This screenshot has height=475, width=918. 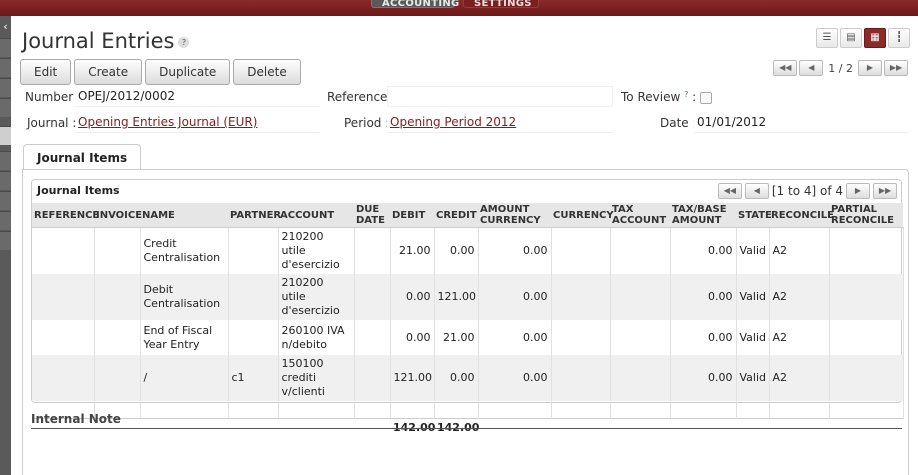 I want to click on column-header: NAME, so click(x=184, y=215).